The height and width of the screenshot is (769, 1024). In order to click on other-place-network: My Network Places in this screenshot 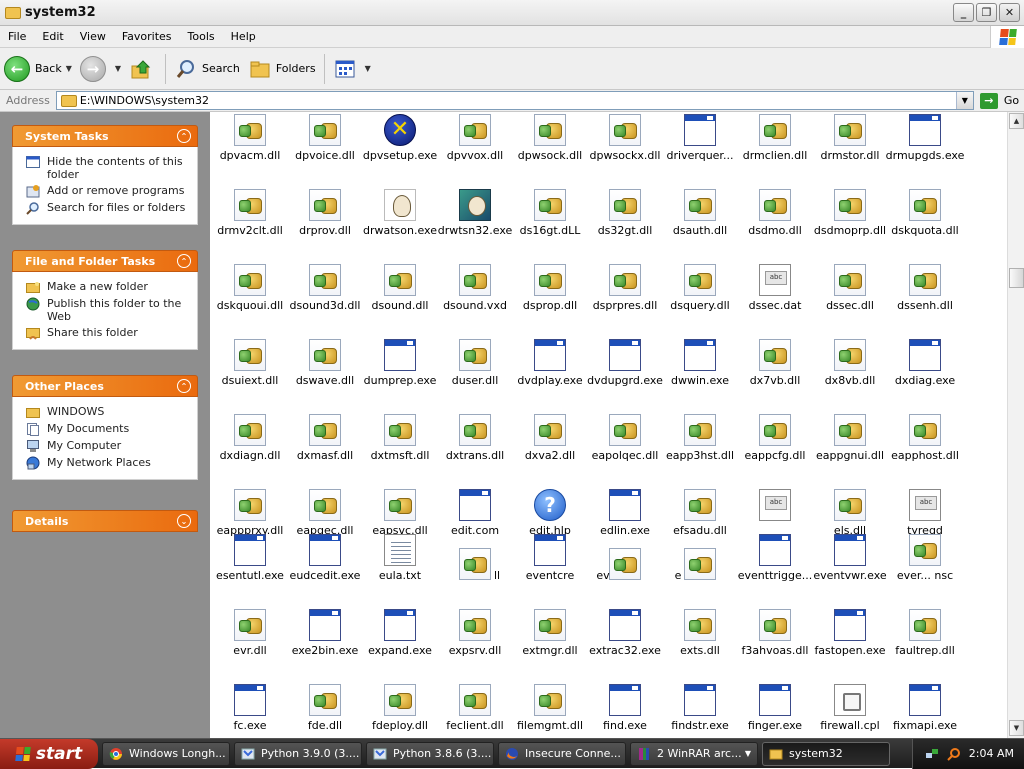, I will do `click(107, 463)`.